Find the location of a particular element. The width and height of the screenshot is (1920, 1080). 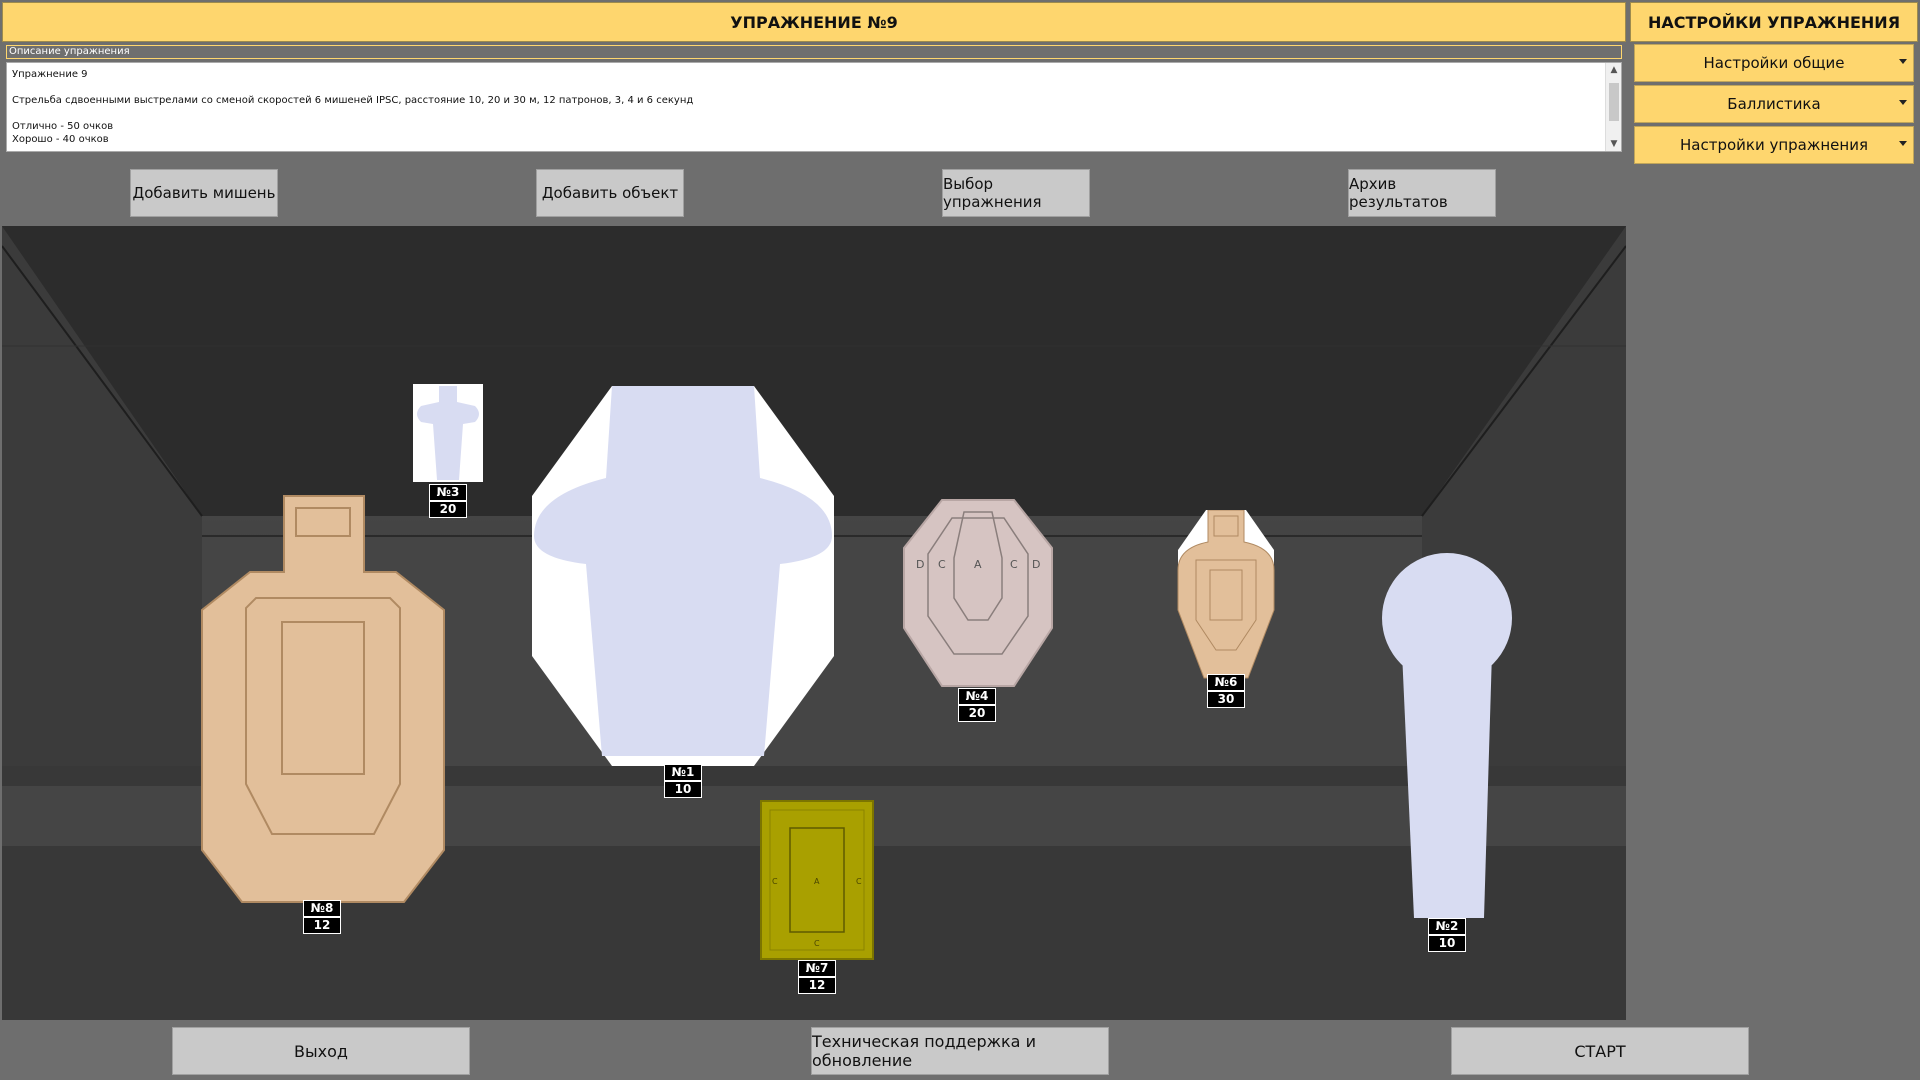

target-7-label: №7 12 is located at coordinates (817, 977).